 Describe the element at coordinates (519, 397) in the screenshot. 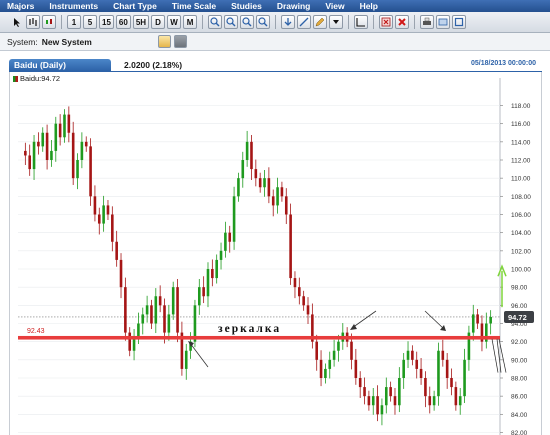

I see `y-tick-label: 86.00` at that location.